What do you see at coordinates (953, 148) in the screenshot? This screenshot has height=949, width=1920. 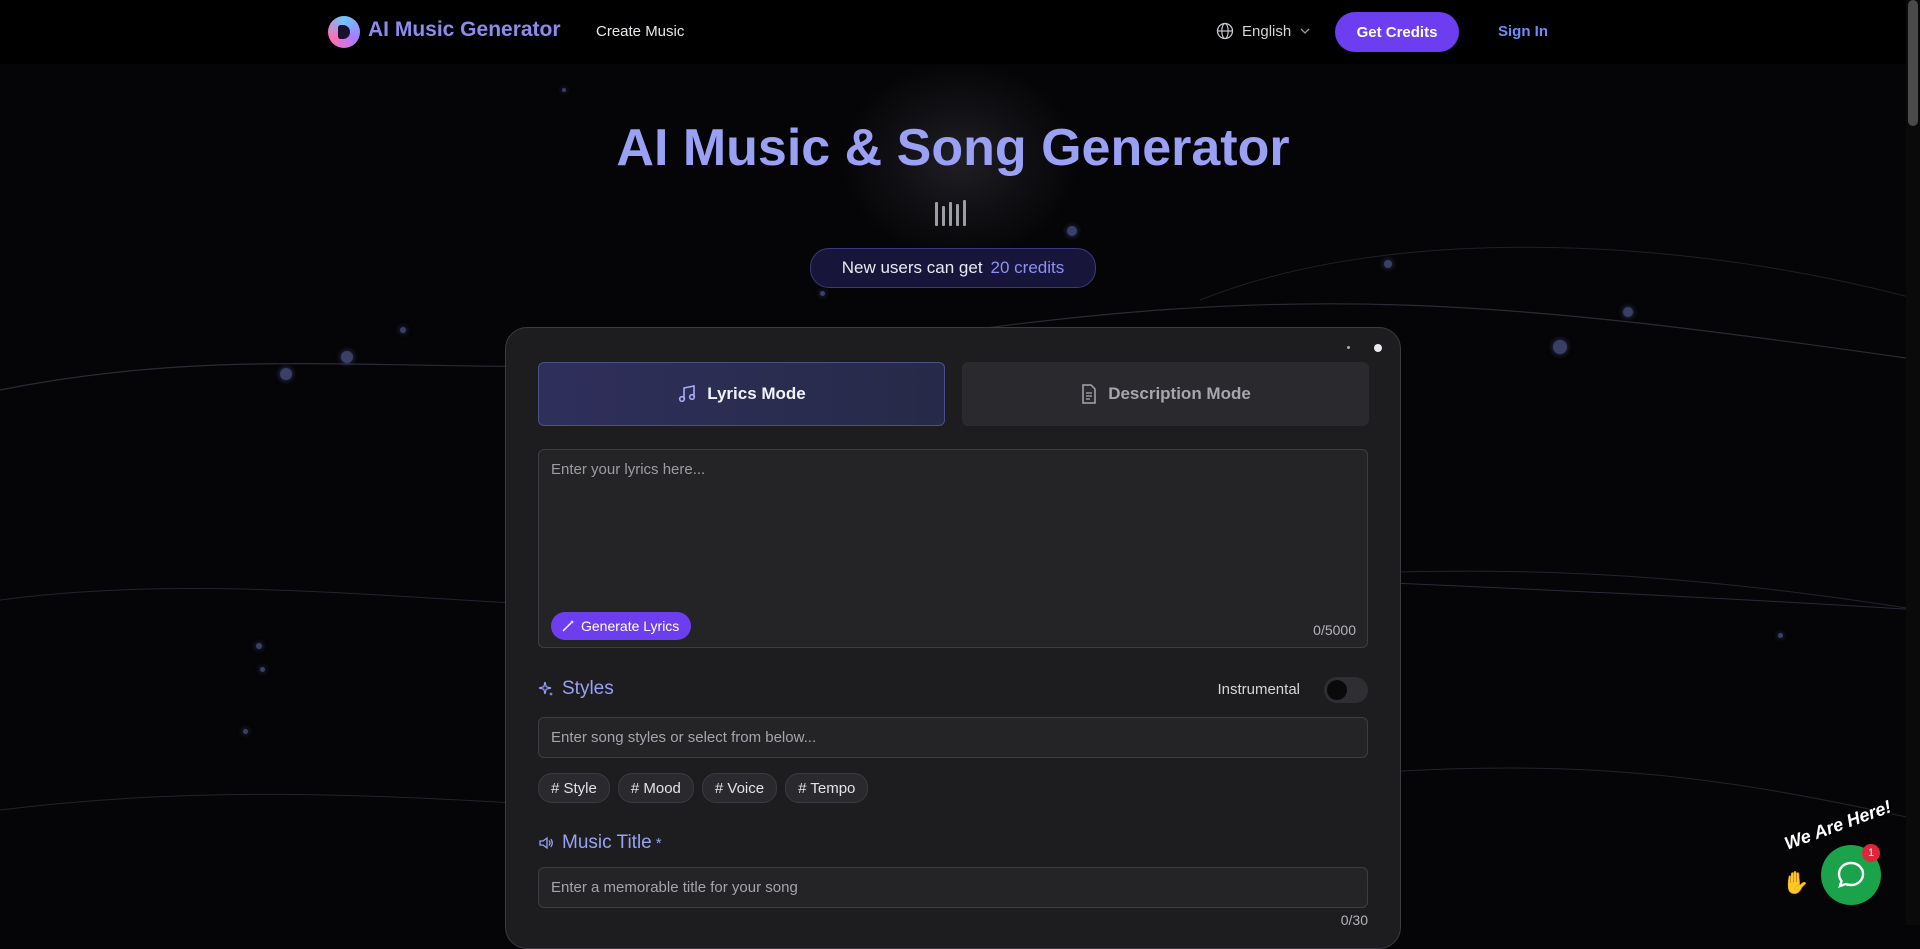 I see `page-title: AI Music & Song Generator` at bounding box center [953, 148].